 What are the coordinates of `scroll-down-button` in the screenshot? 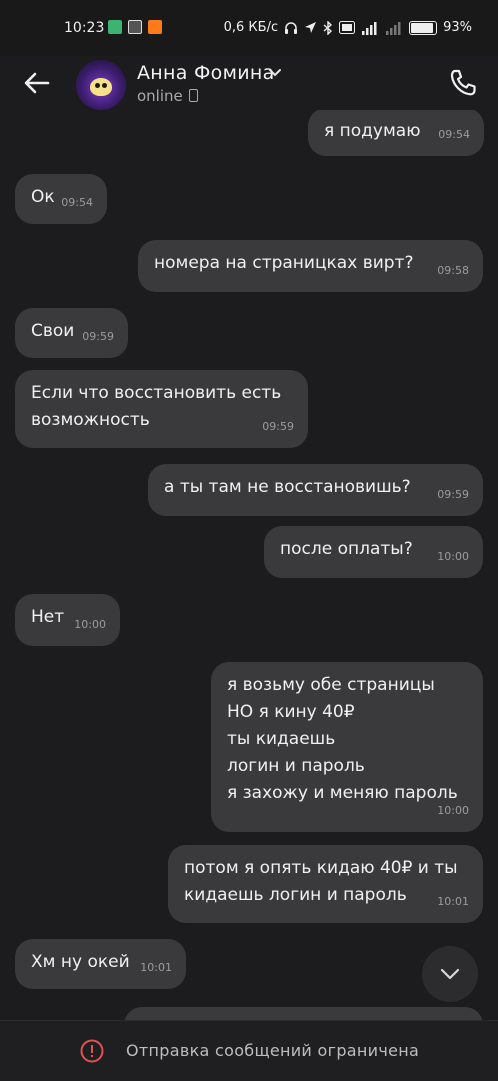 It's located at (450, 974).